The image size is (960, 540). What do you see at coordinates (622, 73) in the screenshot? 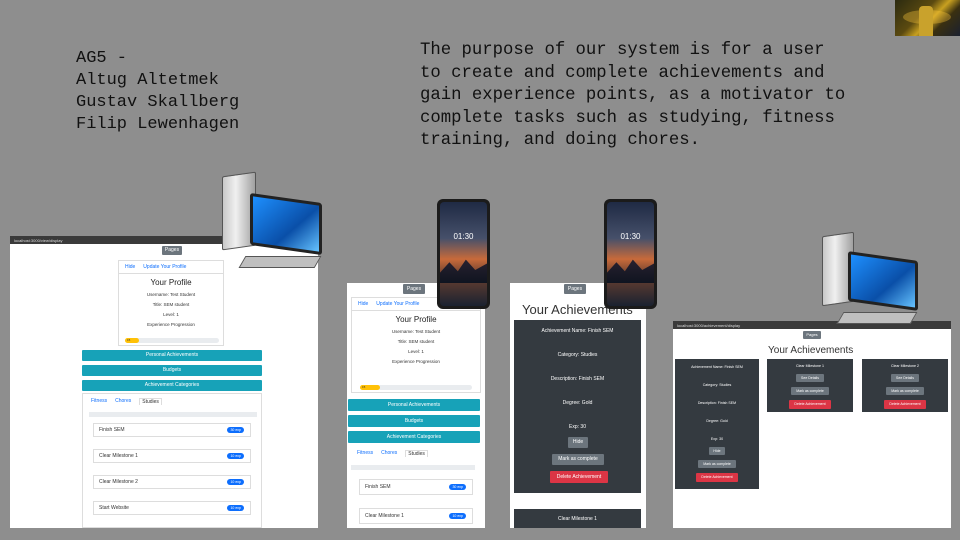
I see `purpose-line: to create and complete achievements and` at bounding box center [622, 73].